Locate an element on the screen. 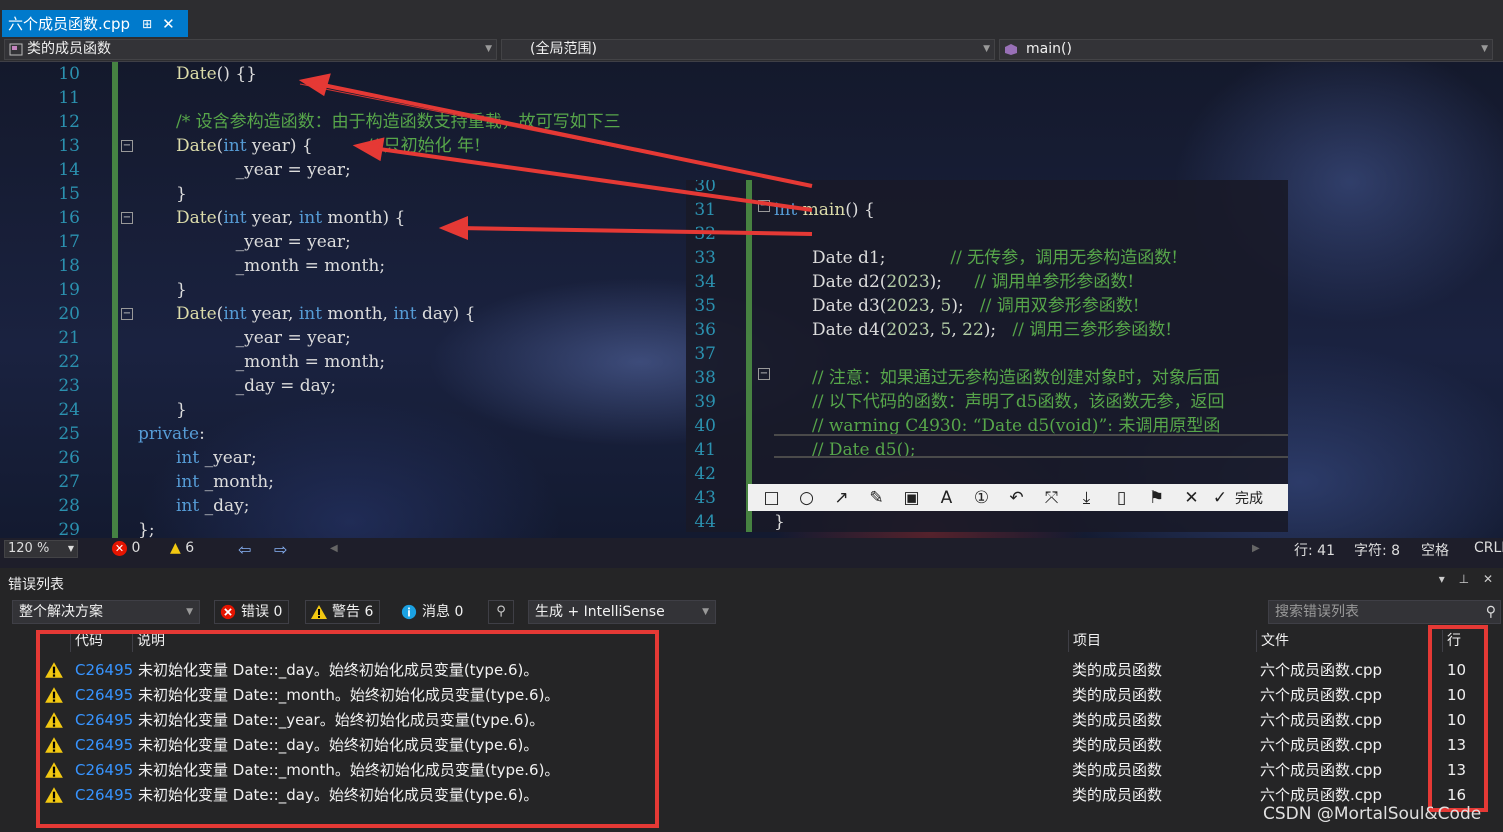 This screenshot has width=1503, height=832. column-header-line: 行 is located at coordinates (1472, 641).